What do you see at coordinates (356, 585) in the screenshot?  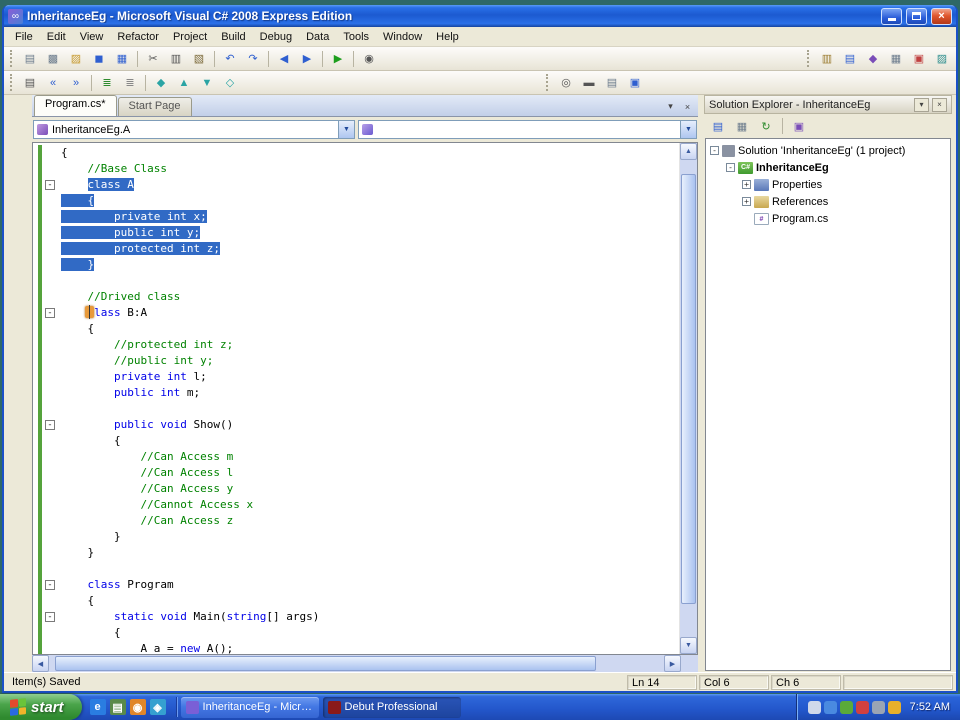 I see `code-line: - class Program` at bounding box center [356, 585].